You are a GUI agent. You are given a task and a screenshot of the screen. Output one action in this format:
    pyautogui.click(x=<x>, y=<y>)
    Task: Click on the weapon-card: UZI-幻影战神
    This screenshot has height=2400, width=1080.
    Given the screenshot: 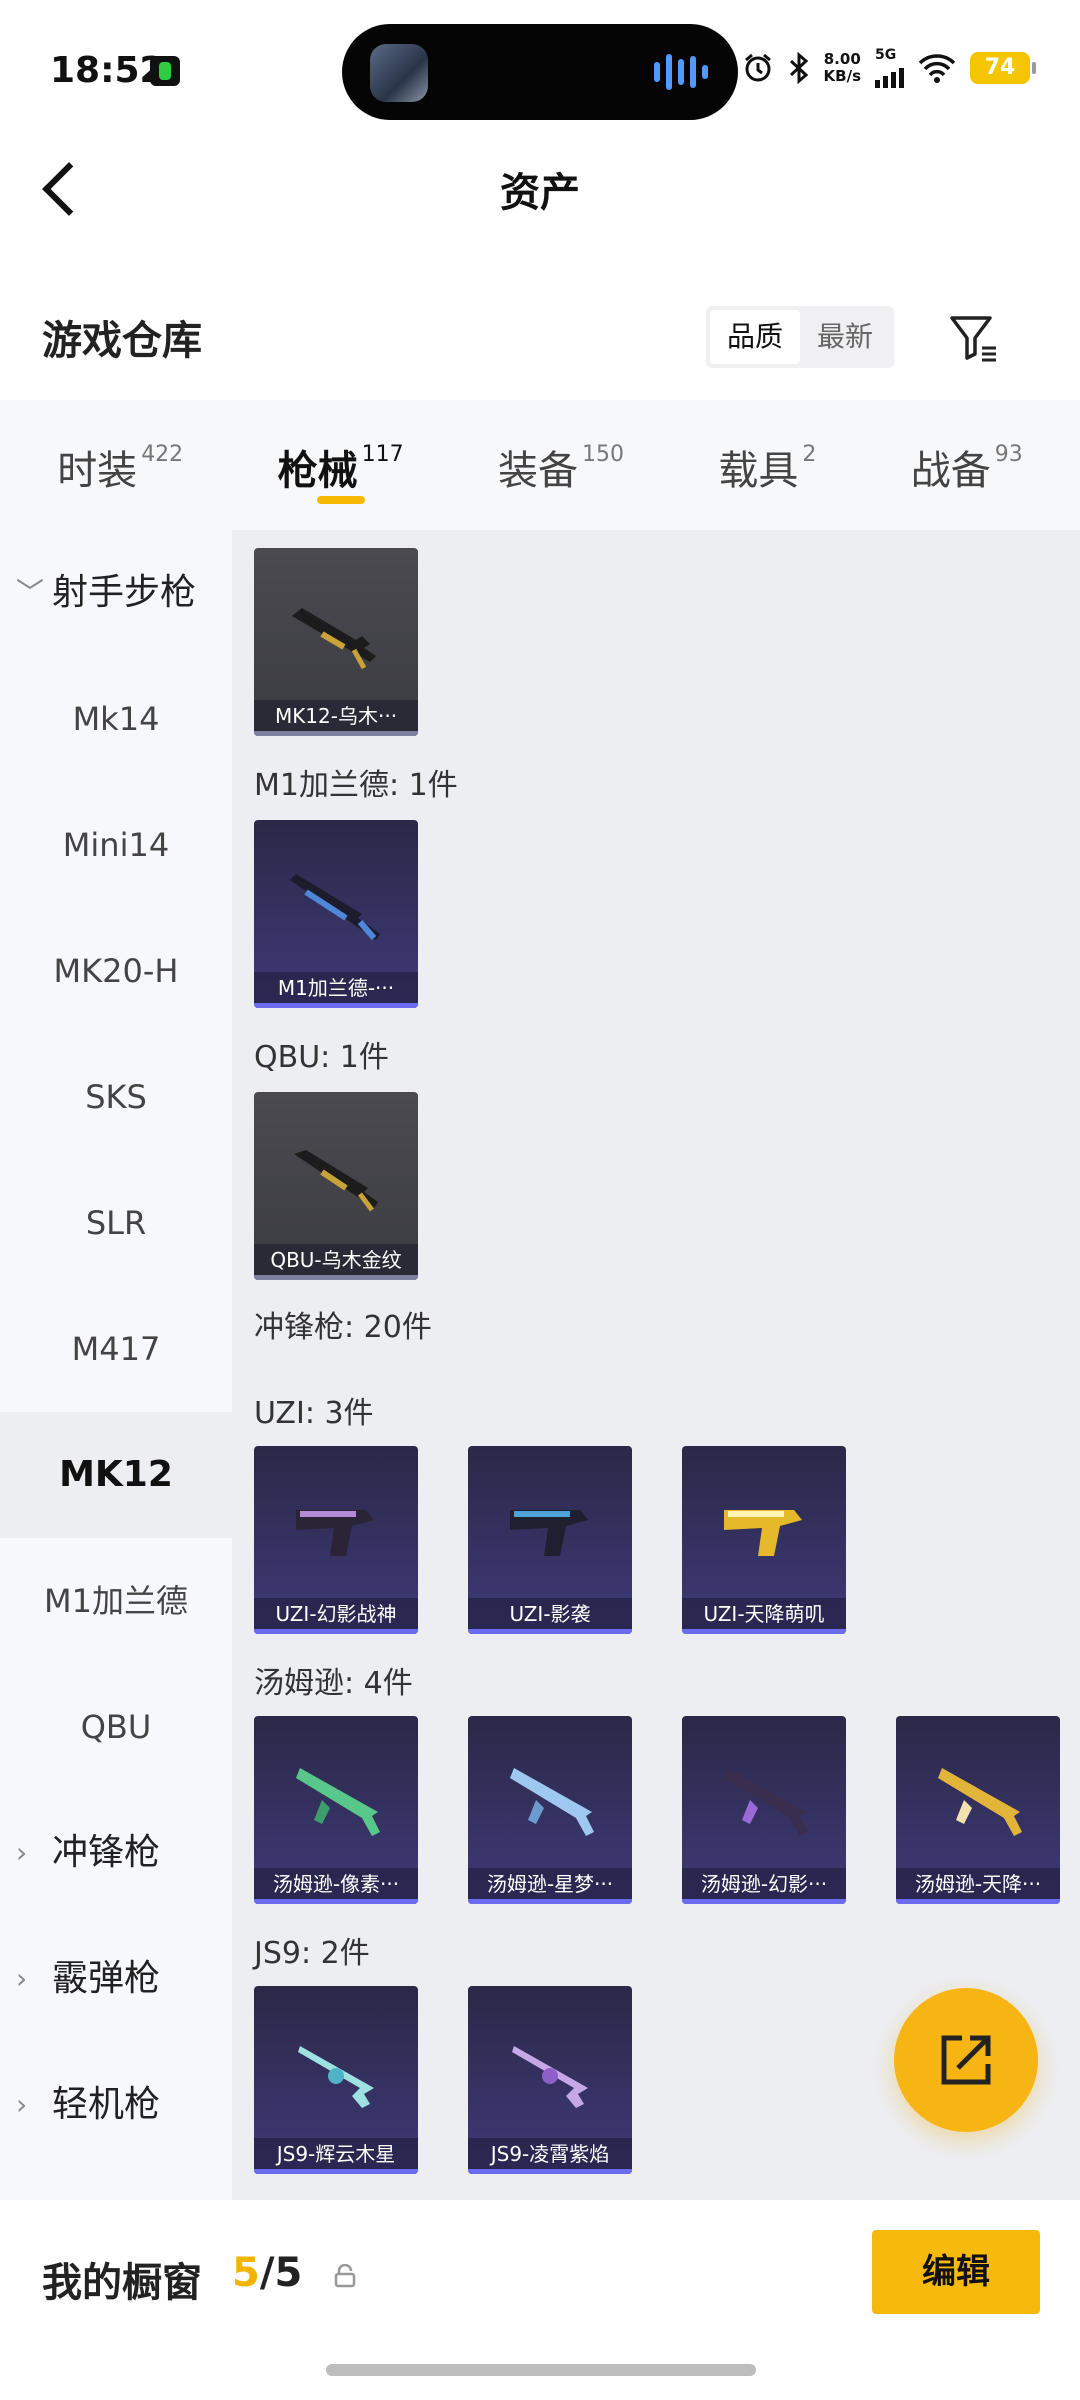 What is the action you would take?
    pyautogui.click(x=336, y=1540)
    